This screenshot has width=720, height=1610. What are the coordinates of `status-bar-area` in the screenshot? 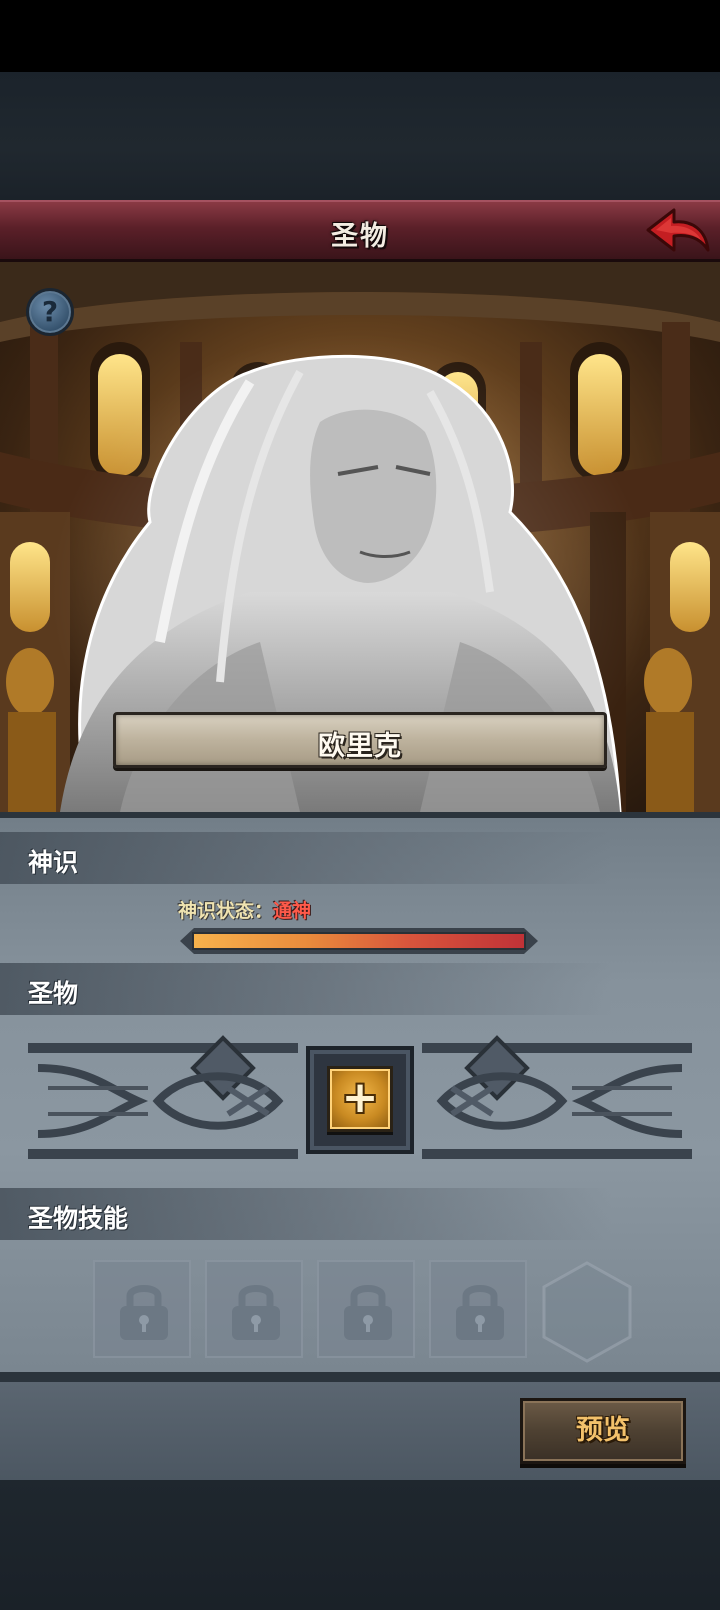 It's located at (360, 36).